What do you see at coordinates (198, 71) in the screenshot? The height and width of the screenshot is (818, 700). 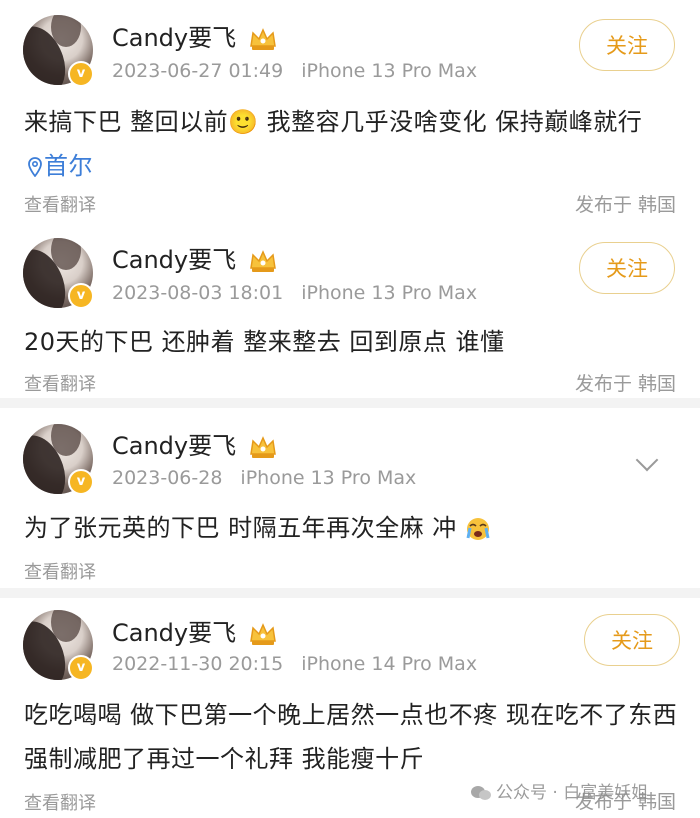 I see `post-date: 2023-06-27 01:49` at bounding box center [198, 71].